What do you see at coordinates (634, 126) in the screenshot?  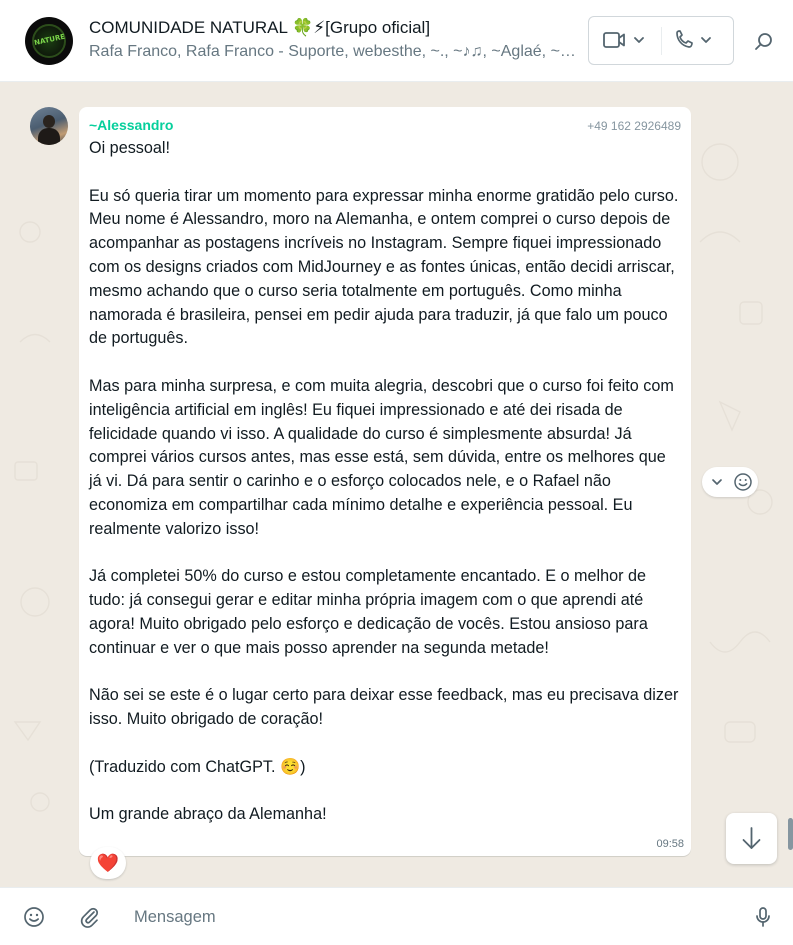 I see `sender-phone: +49 162 2926489` at bounding box center [634, 126].